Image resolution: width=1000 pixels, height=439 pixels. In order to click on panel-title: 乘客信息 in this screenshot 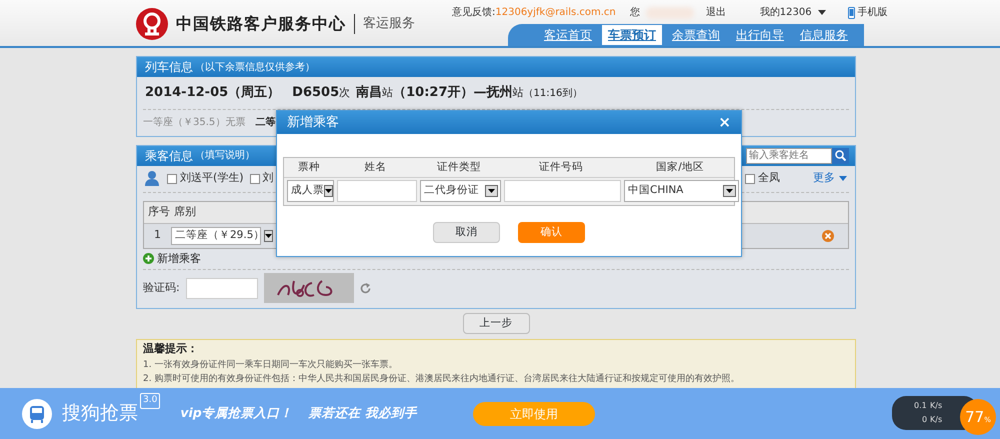, I will do `click(169, 156)`.